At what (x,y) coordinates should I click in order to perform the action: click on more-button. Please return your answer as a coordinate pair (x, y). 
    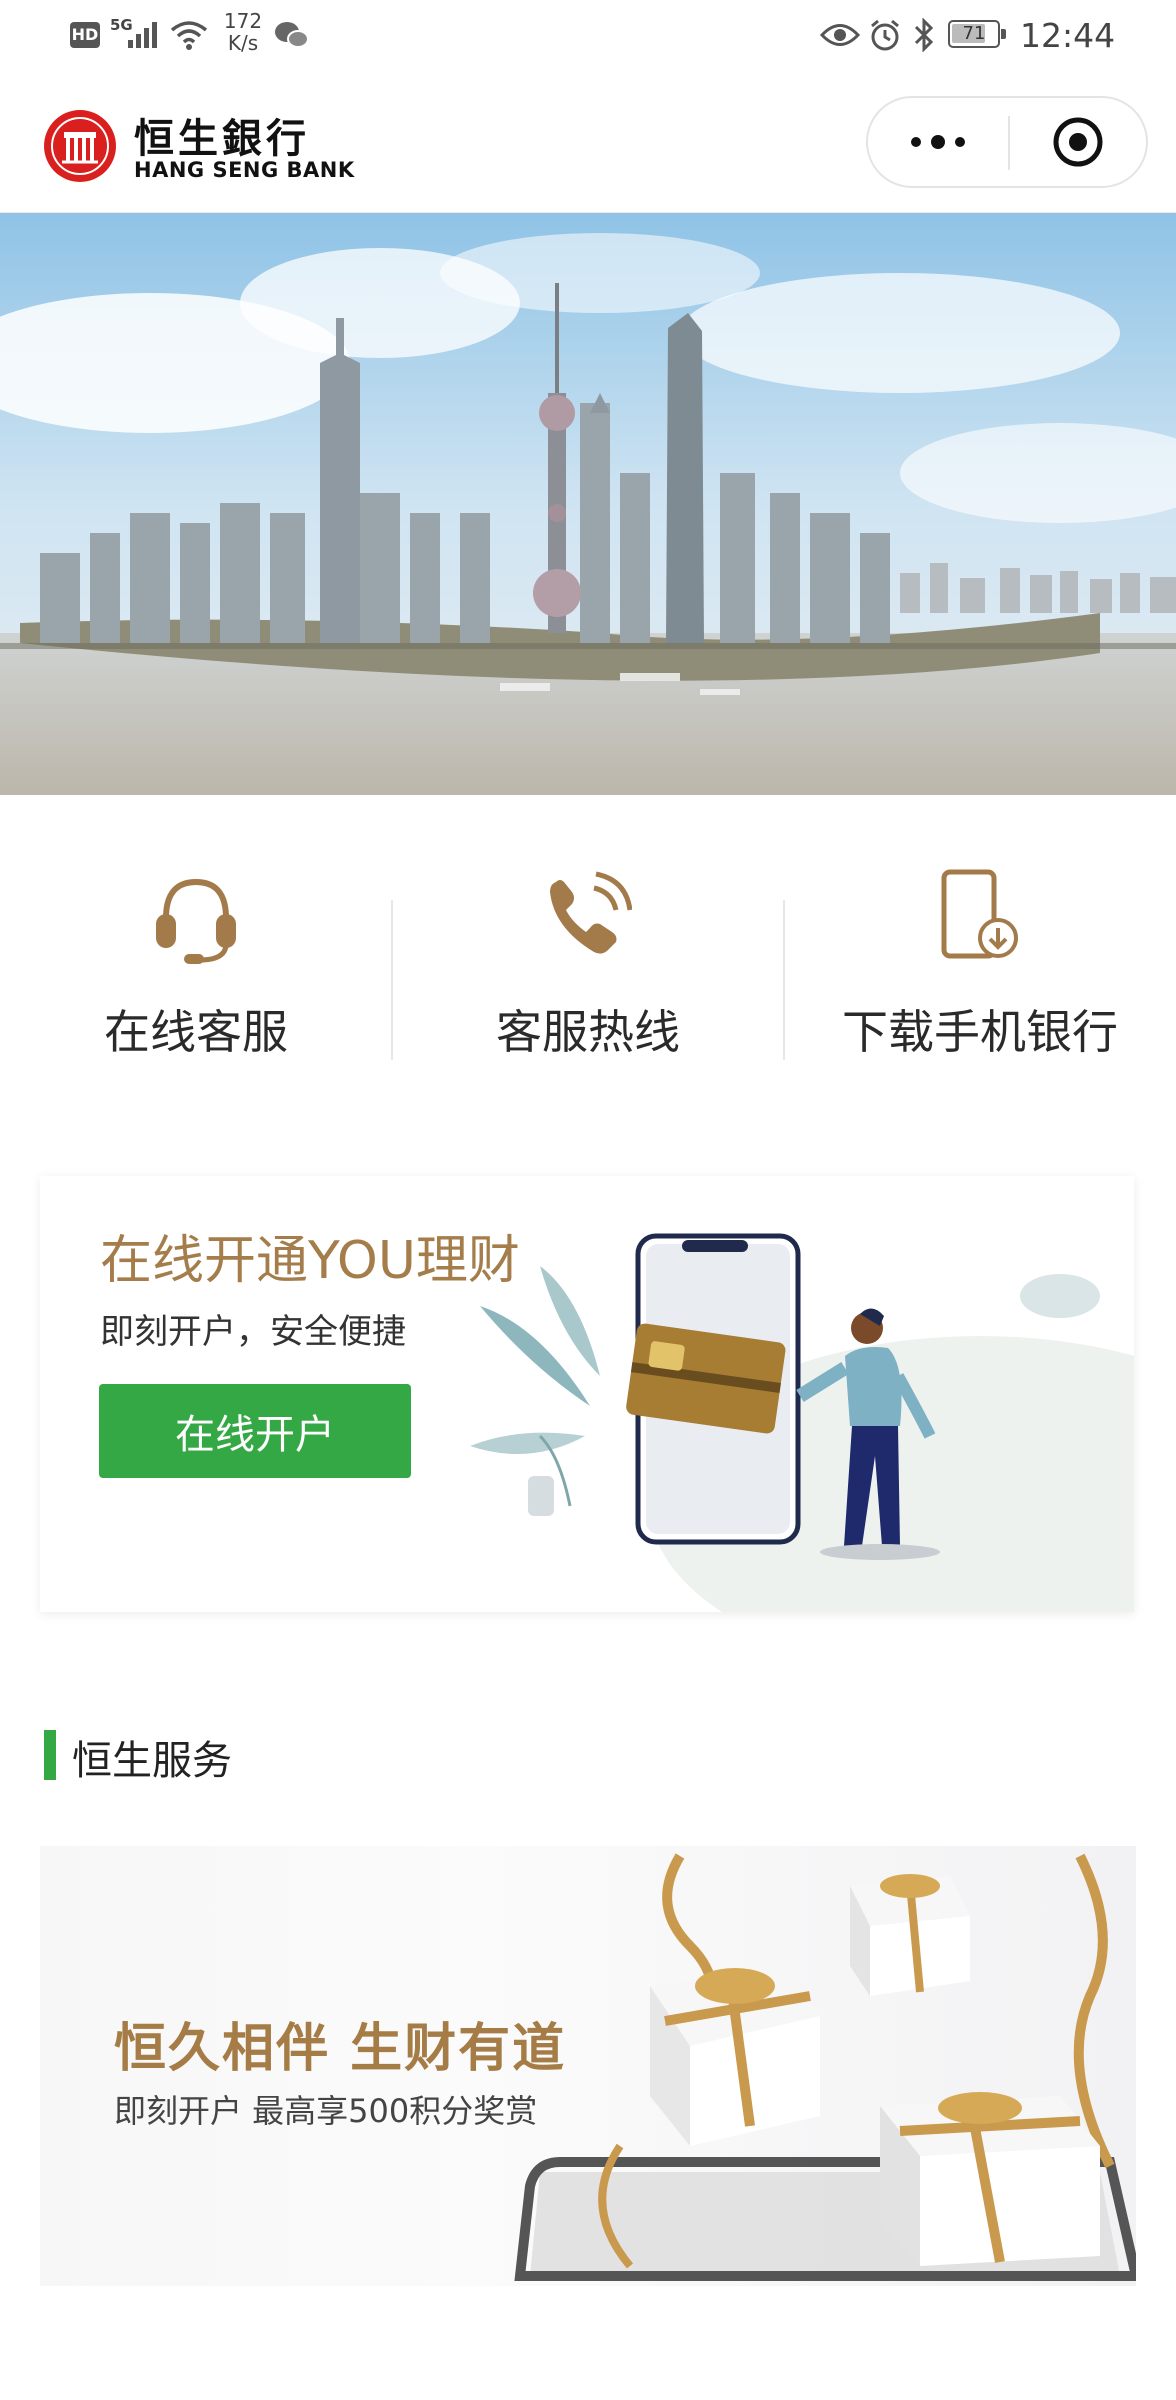
    Looking at the image, I should click on (938, 142).